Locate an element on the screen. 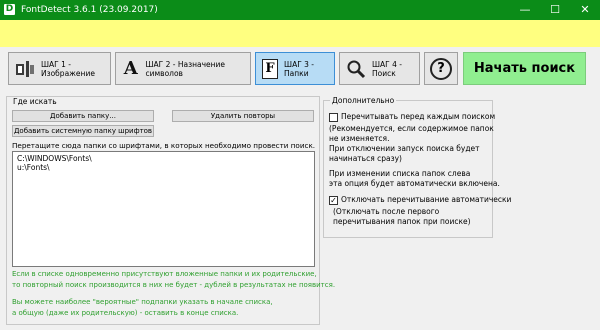 This screenshot has width=600, height=330. change-note-line2: эта опция будет автоматически включена. is located at coordinates (414, 183).